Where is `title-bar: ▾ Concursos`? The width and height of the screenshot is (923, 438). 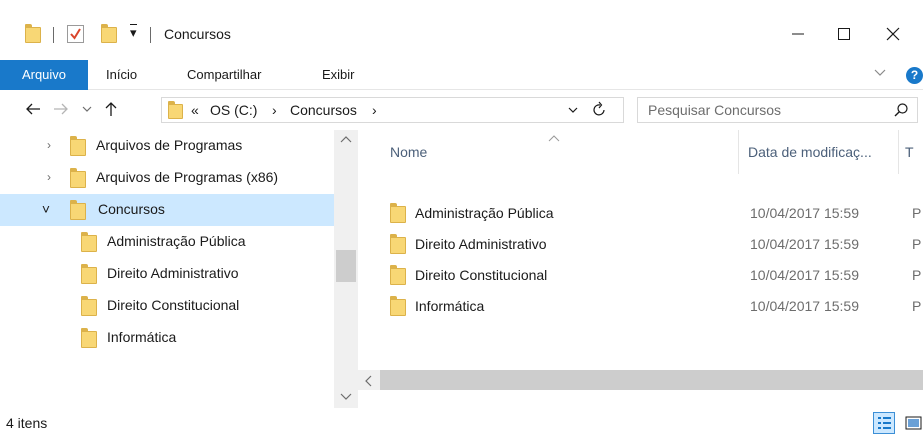 title-bar: ▾ Concursos is located at coordinates (461, 30).